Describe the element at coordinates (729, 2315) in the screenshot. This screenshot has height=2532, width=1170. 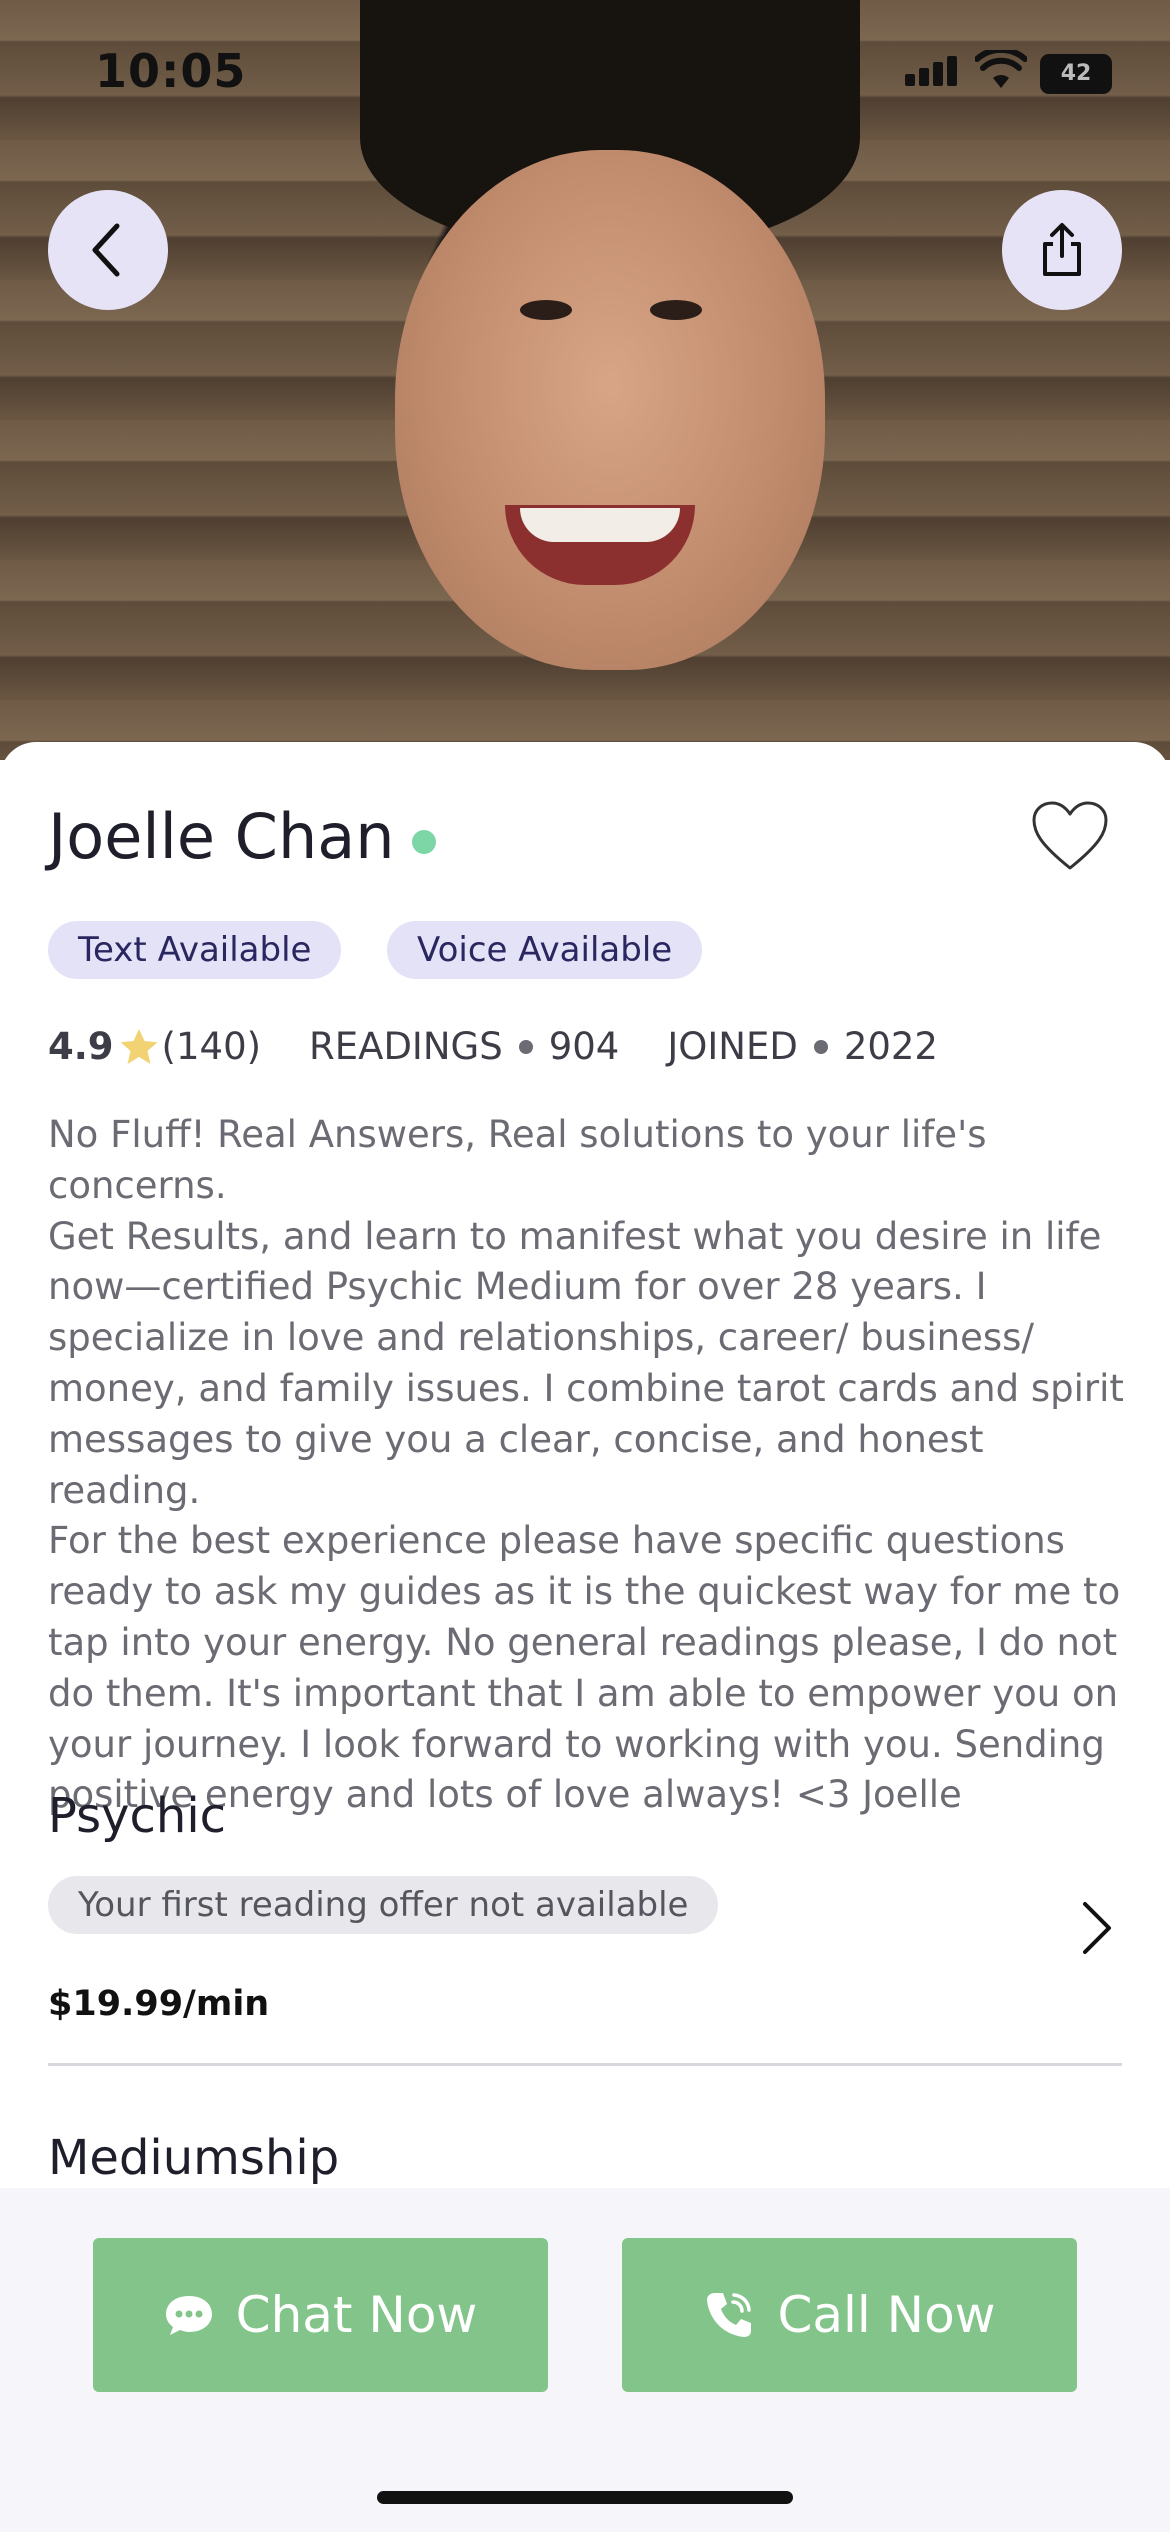
I see `phone-icon` at that location.